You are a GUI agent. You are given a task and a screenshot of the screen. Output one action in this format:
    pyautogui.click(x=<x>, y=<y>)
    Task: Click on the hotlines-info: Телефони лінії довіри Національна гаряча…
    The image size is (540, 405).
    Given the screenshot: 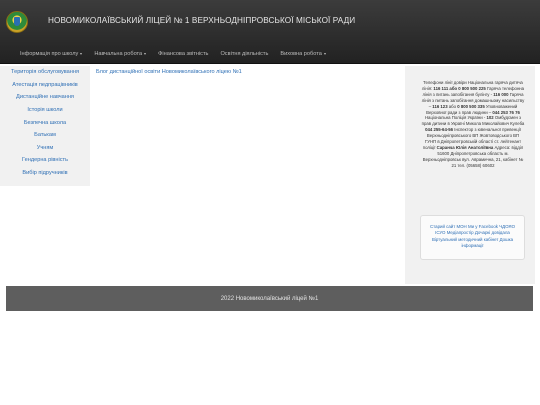 What is the action you would take?
    pyautogui.click(x=473, y=124)
    